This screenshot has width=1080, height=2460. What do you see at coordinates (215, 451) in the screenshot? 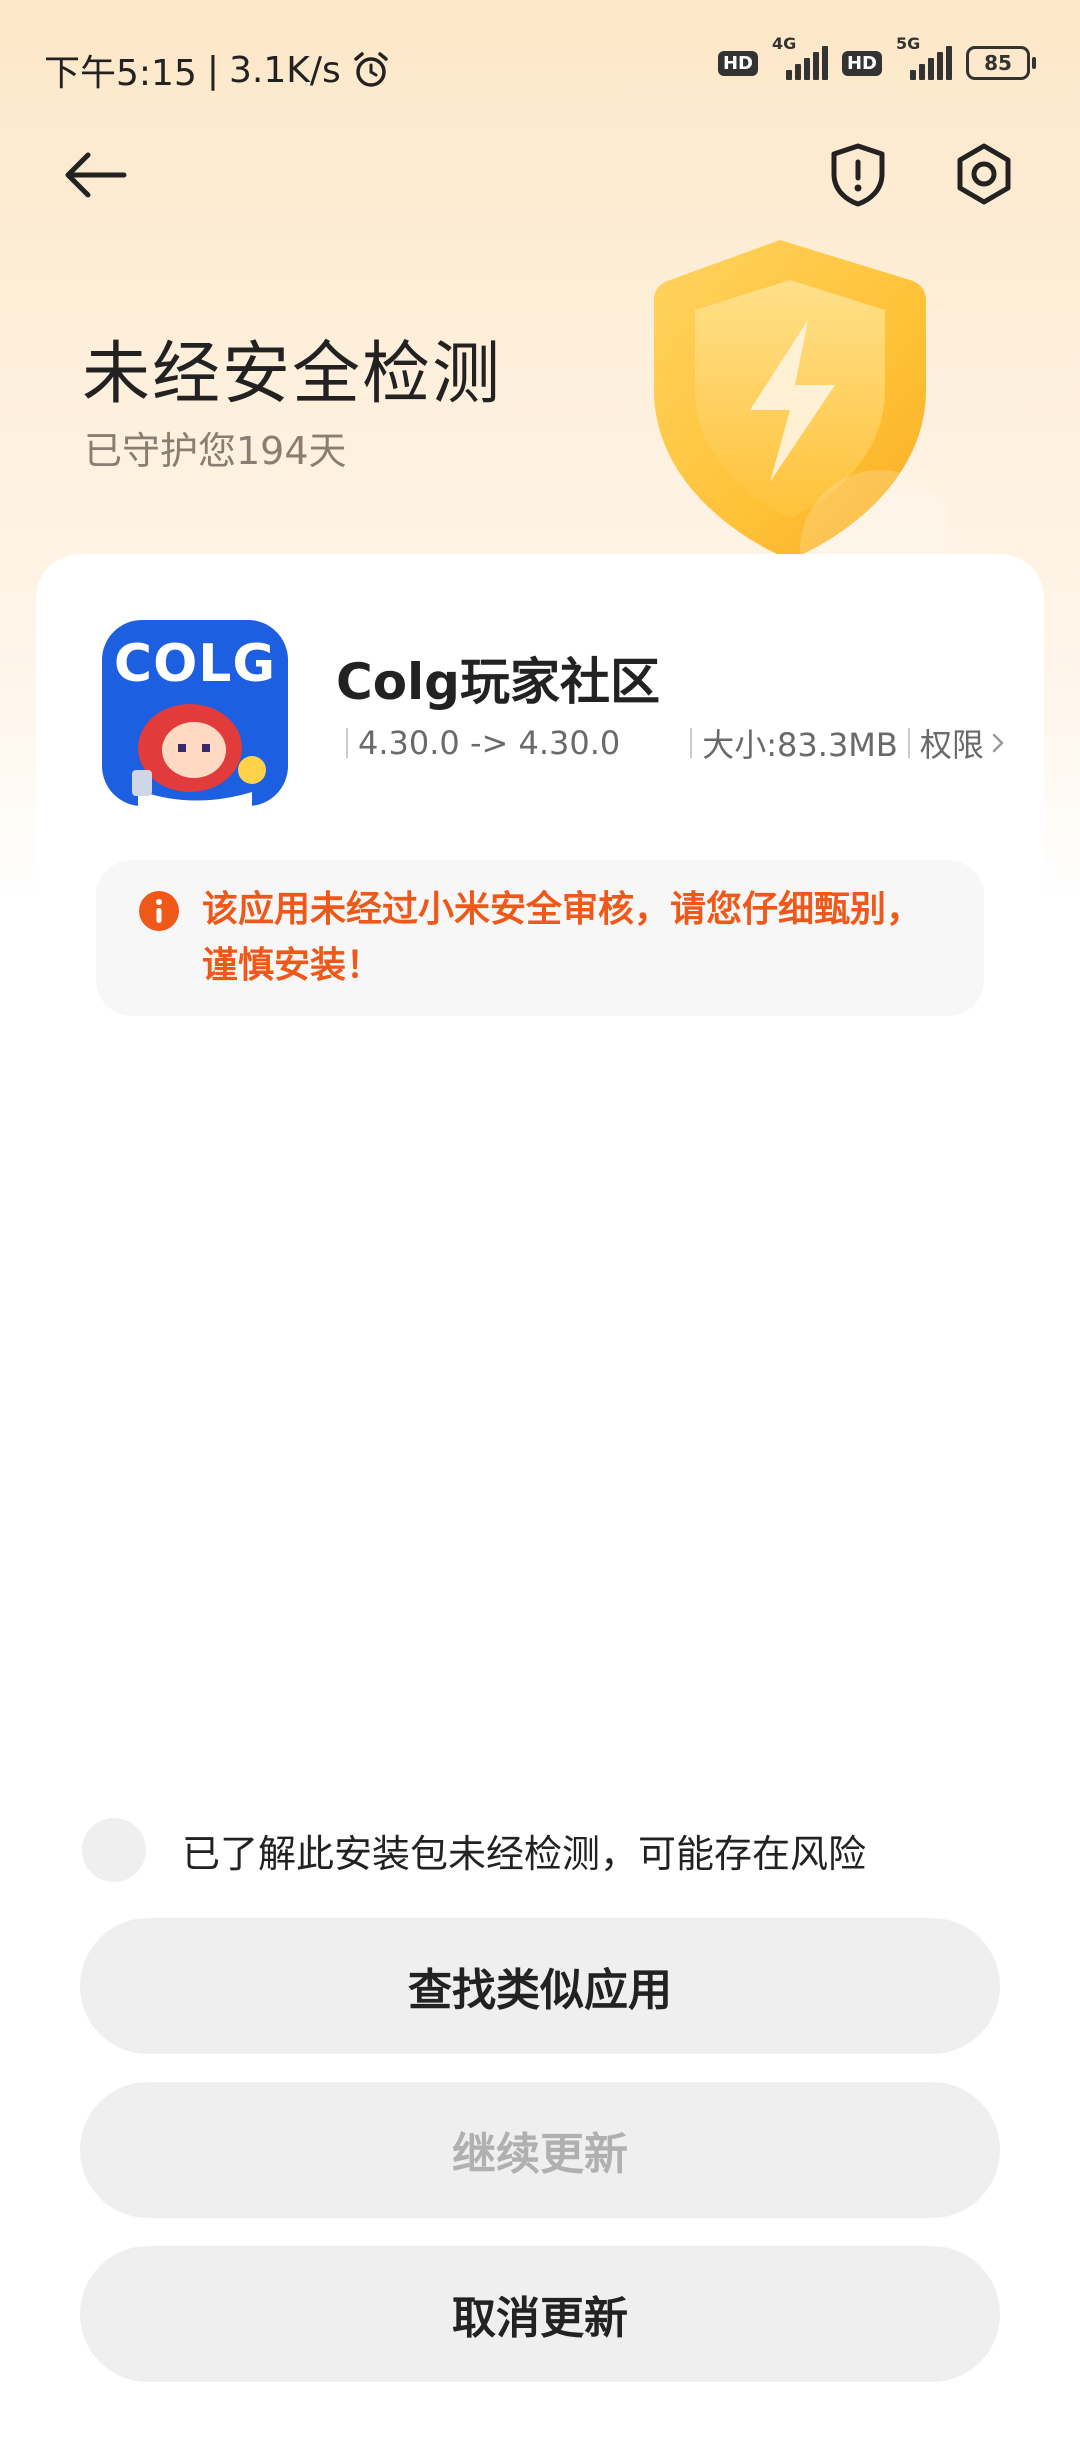
I see `protected-days: 已守护您194天` at bounding box center [215, 451].